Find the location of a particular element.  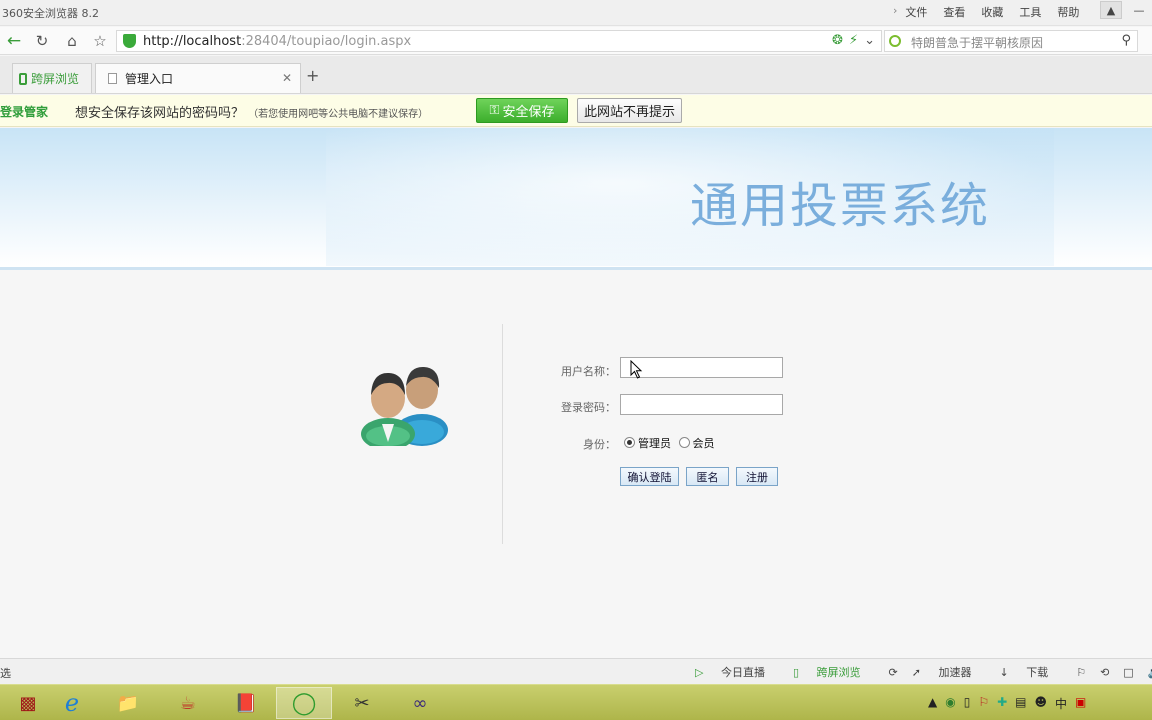

url-path: :28404/toupiao/login.aspx is located at coordinates (326, 41).